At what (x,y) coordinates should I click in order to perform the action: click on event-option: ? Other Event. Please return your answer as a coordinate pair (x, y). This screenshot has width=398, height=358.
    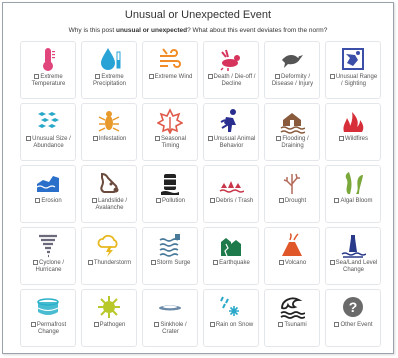
    Looking at the image, I should click on (353, 318).